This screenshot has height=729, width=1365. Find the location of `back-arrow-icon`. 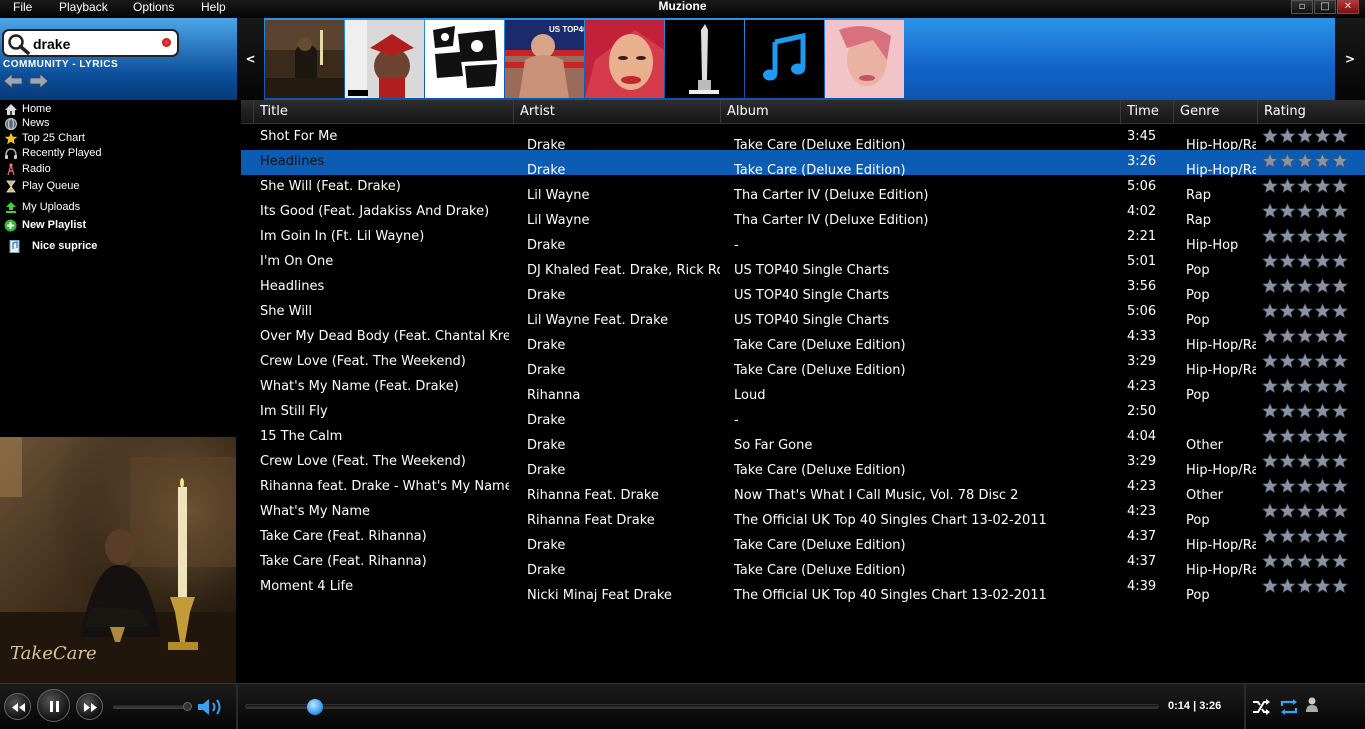

back-arrow-icon is located at coordinates (13, 81).